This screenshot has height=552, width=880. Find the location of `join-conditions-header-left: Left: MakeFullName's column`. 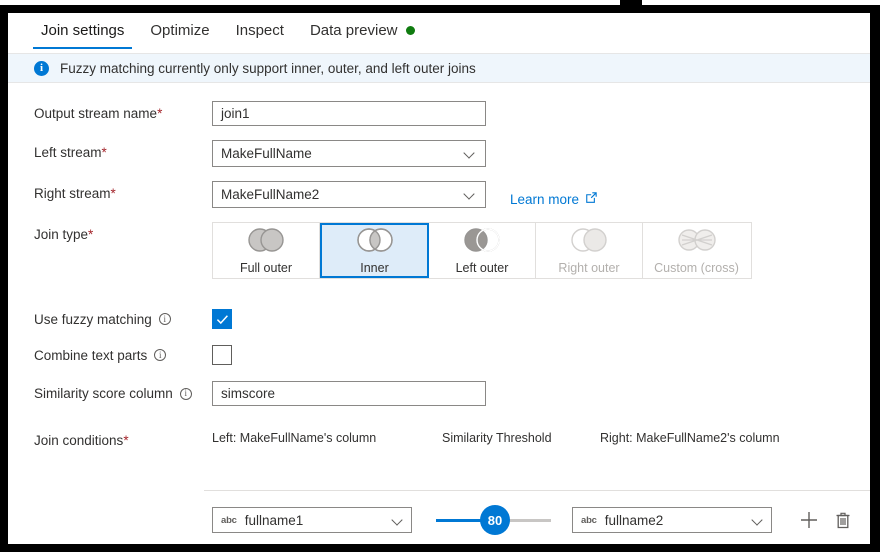

join-conditions-header-left: Left: MakeFullName's column is located at coordinates (294, 438).